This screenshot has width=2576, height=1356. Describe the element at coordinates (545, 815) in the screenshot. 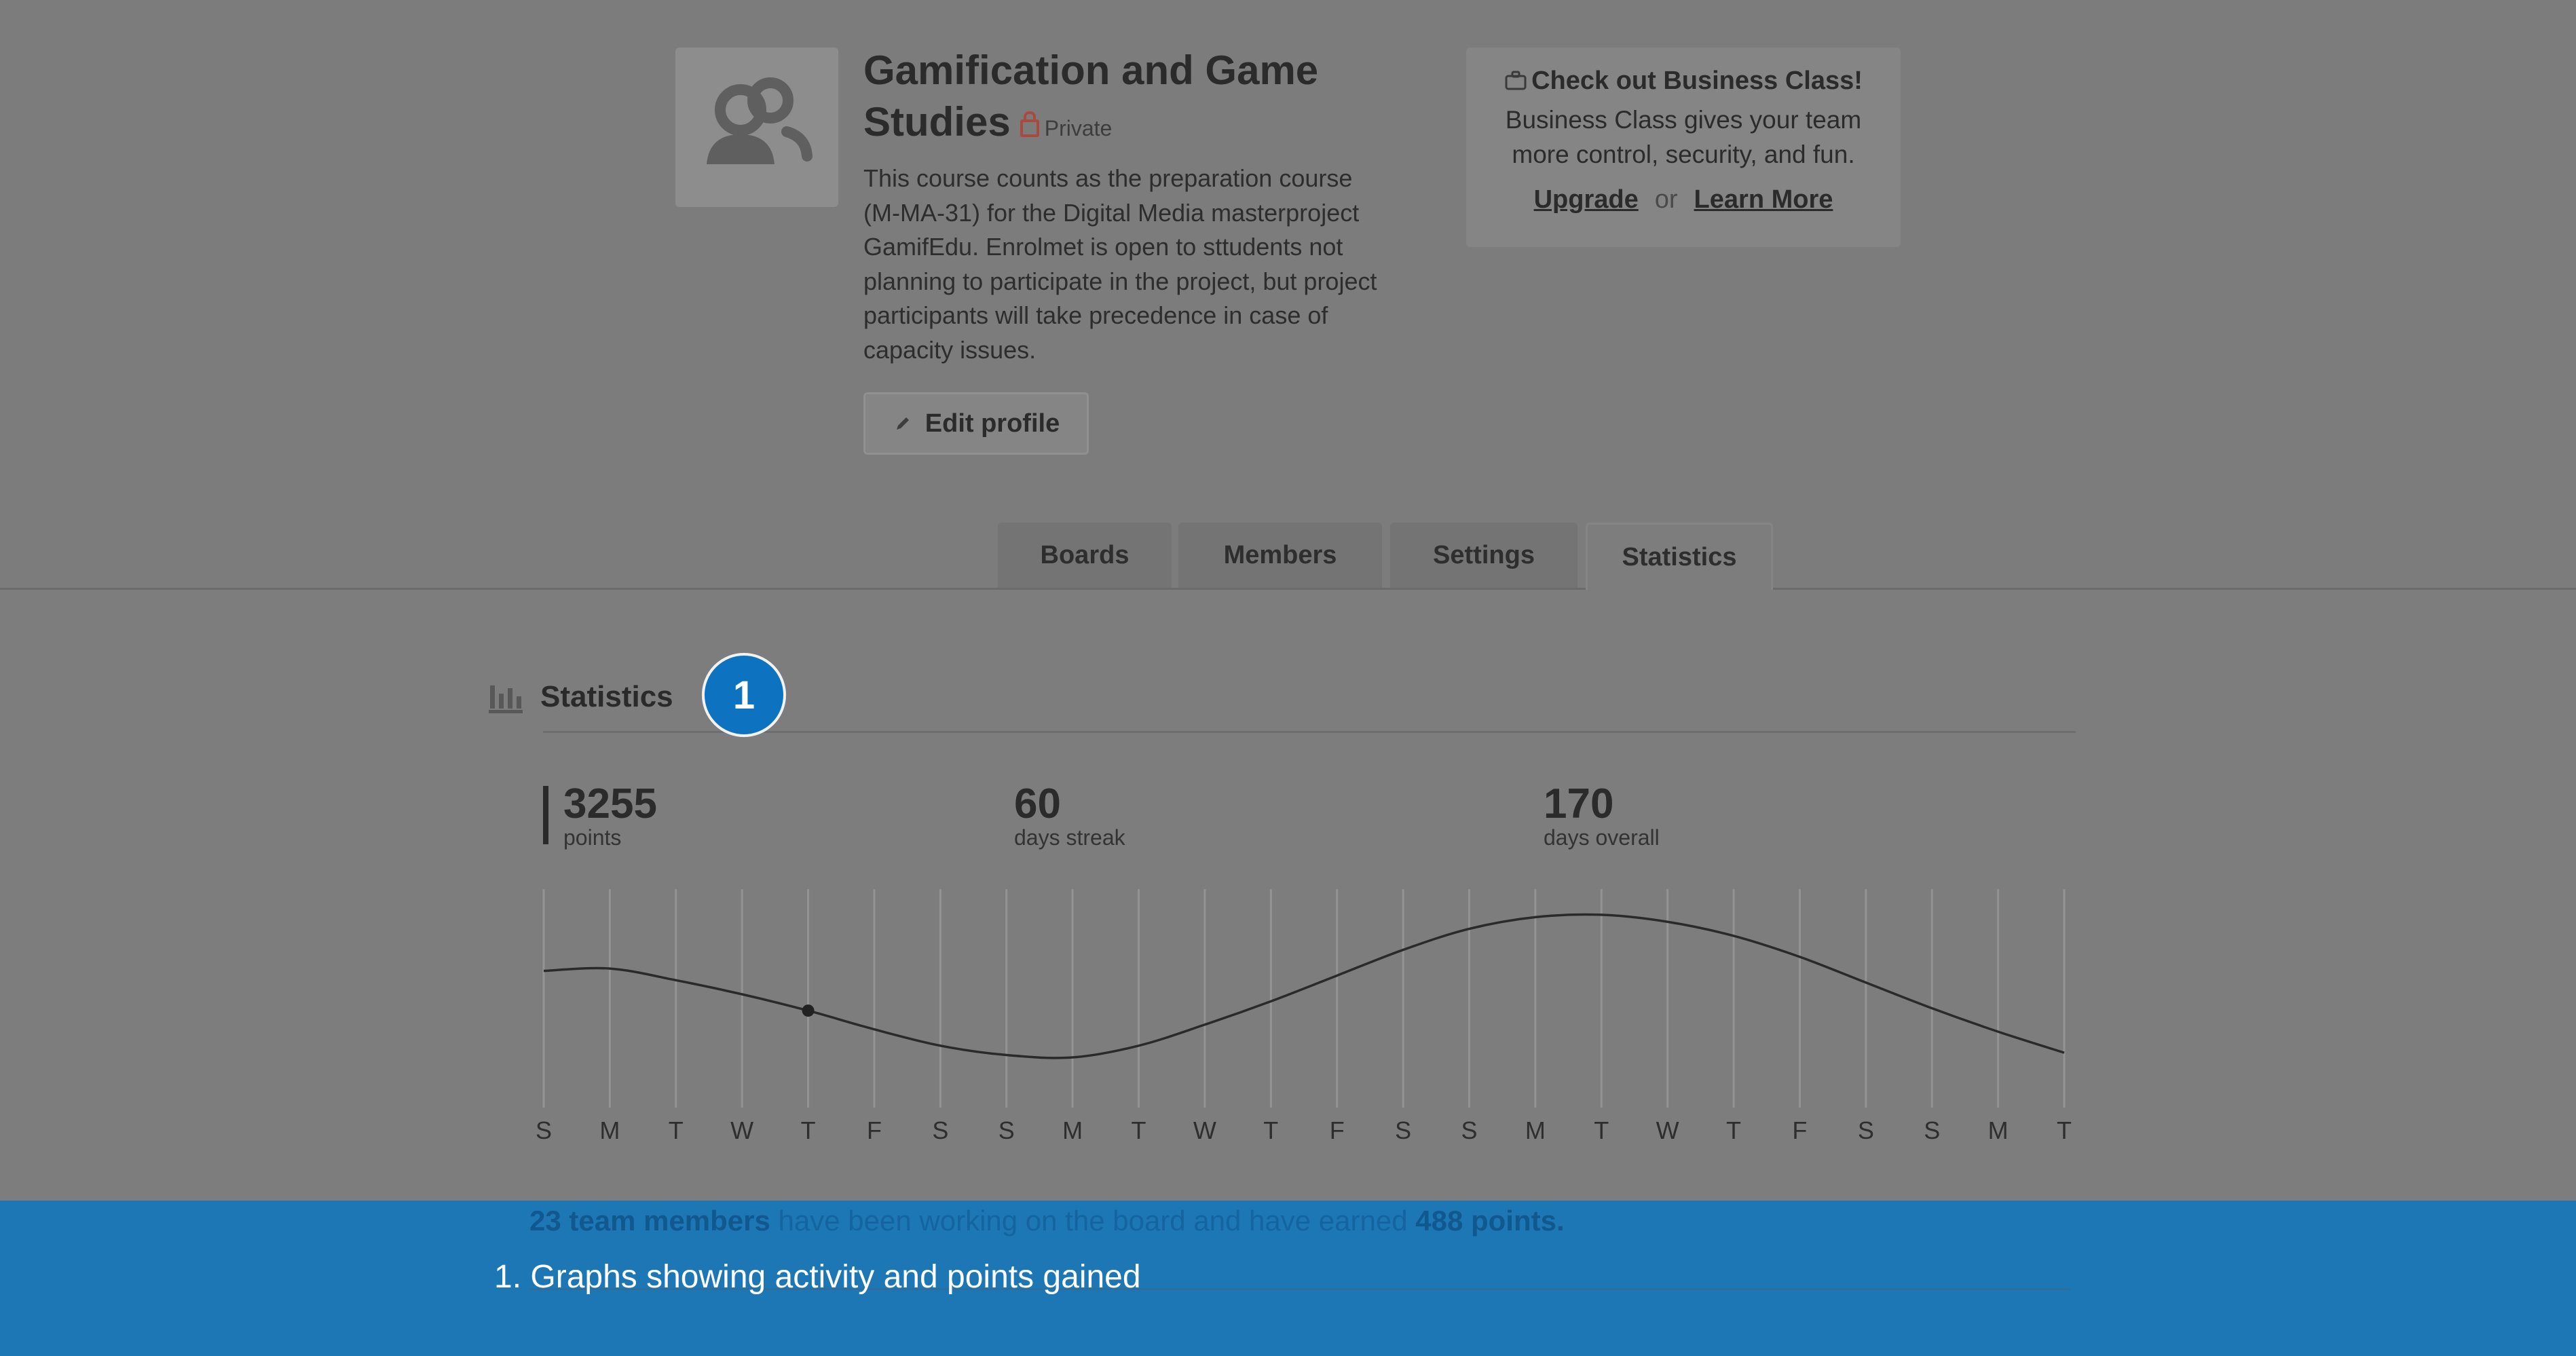

I see `metric-indicator` at that location.